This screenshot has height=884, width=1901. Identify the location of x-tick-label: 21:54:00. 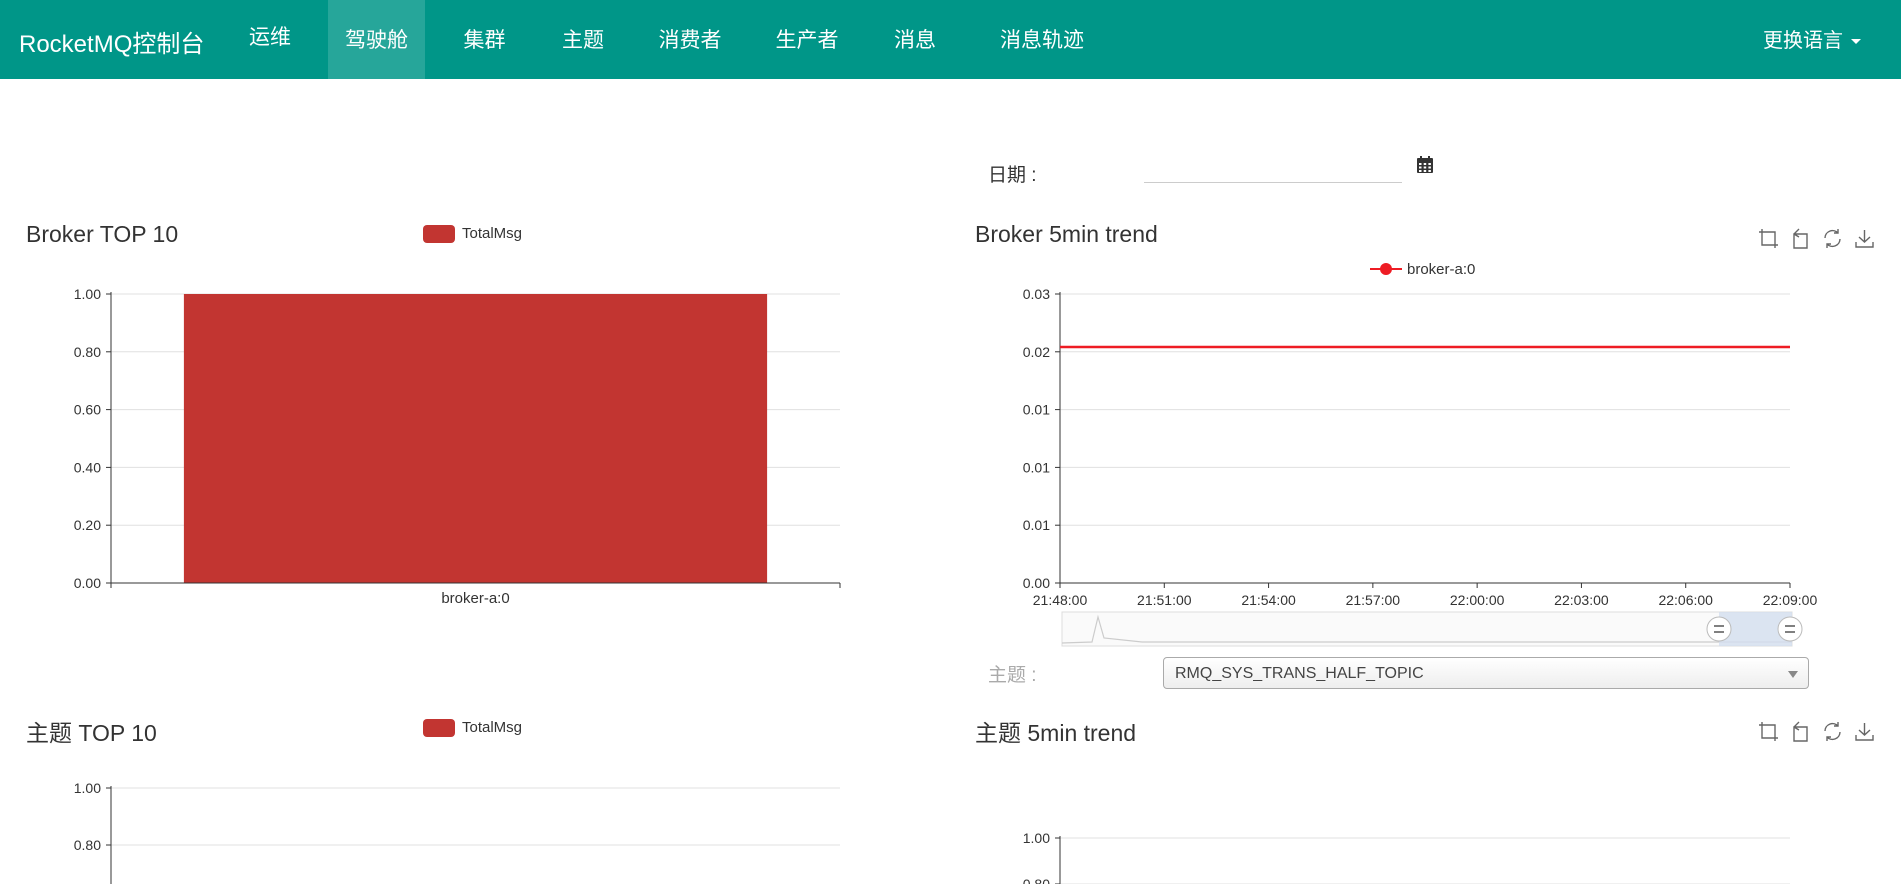
(1268, 600).